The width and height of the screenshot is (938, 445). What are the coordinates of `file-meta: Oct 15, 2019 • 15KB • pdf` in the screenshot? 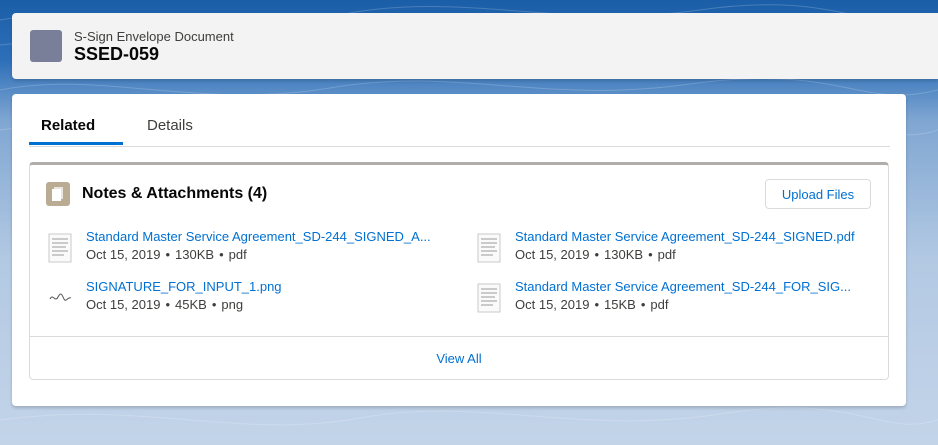 It's located at (592, 304).